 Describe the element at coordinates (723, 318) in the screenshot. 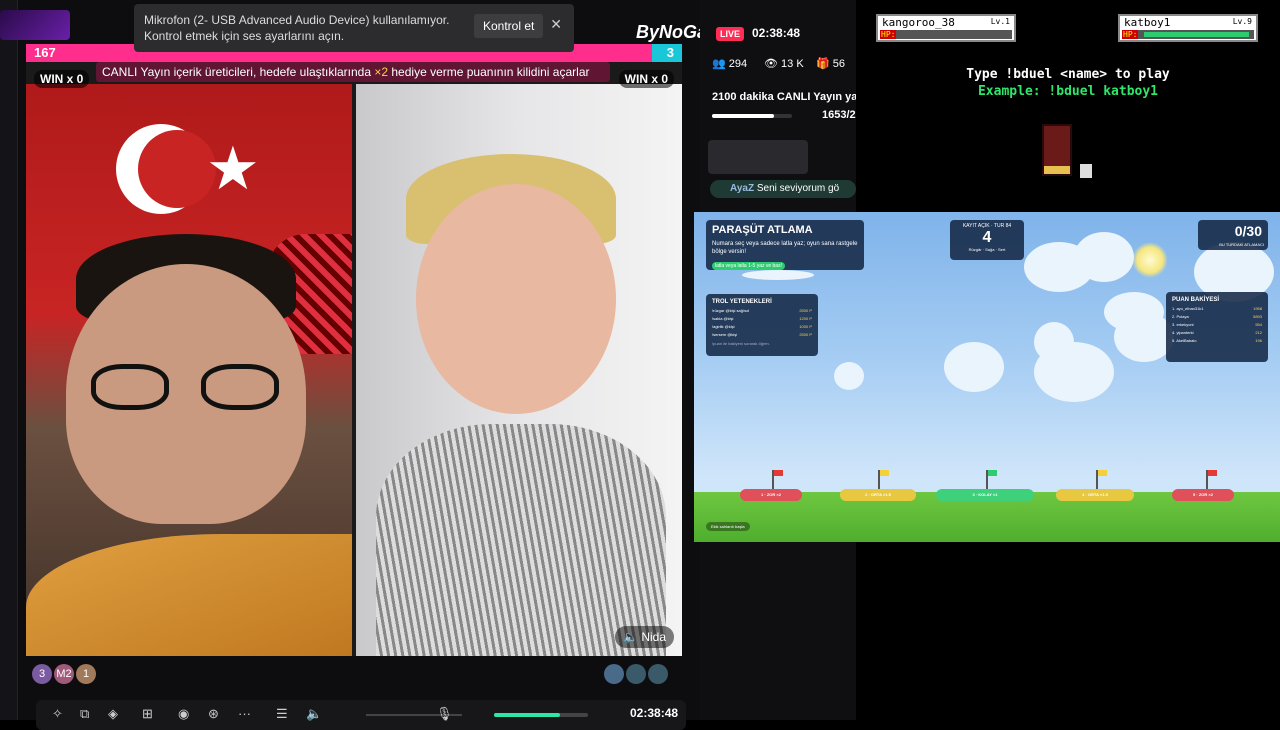

I see `troll-command: !sakla @kişi` at that location.